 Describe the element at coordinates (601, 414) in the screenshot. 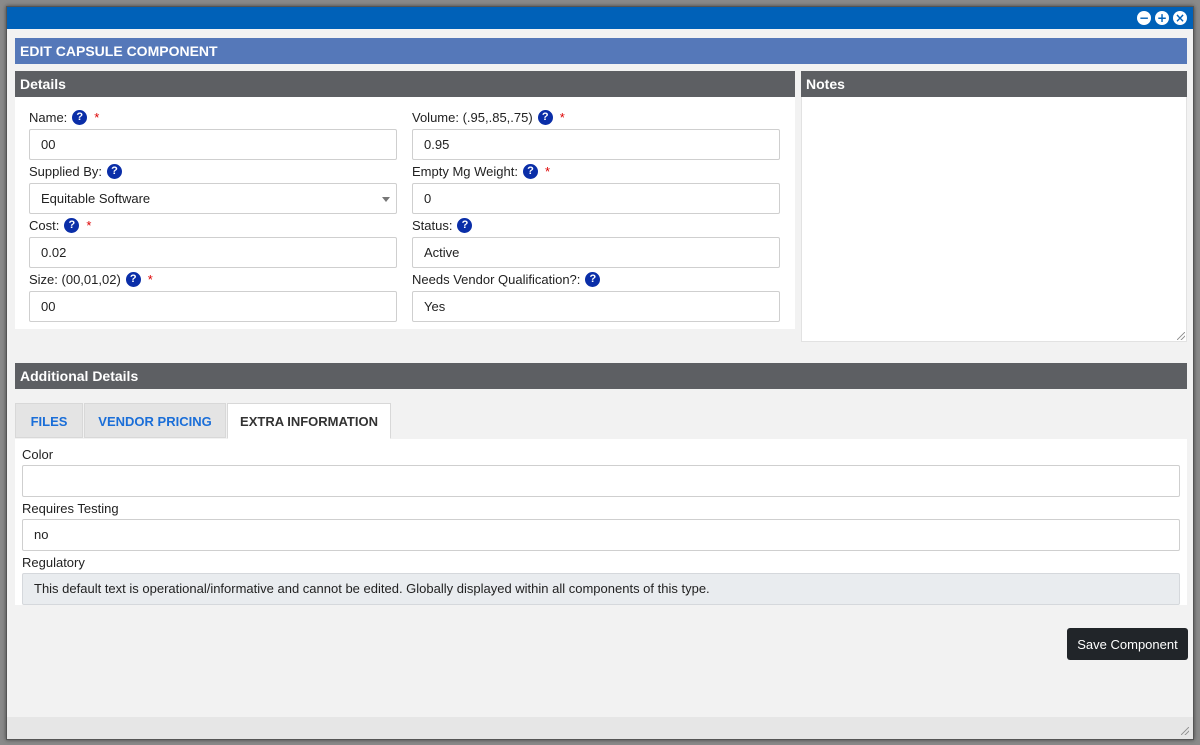

I see `tab-bar: FILES VENDOR PRICING EXTRA INFORMATION` at that location.